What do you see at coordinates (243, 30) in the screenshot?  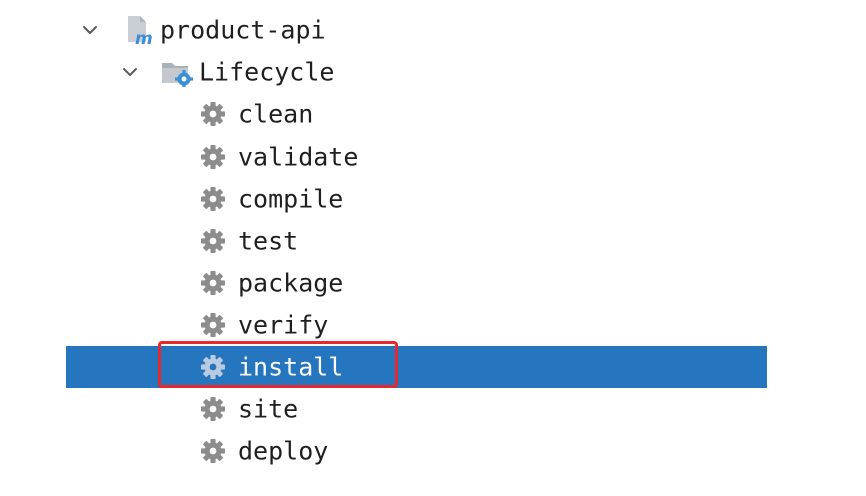 I see `project-label: product-api` at bounding box center [243, 30].